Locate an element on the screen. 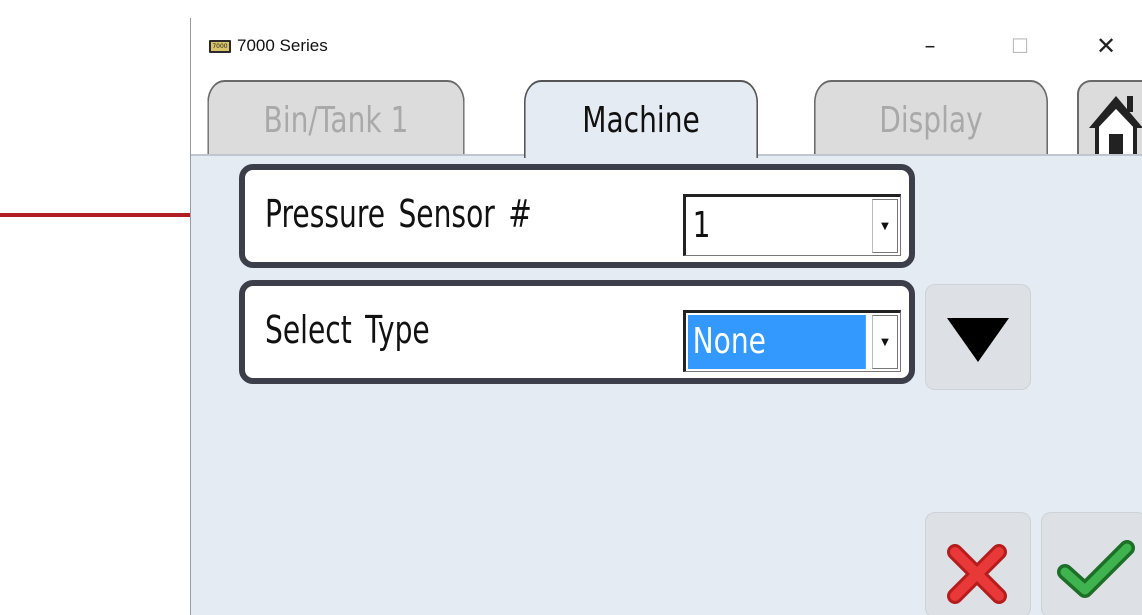  maximize-button: ☐ is located at coordinates (1020, 46).